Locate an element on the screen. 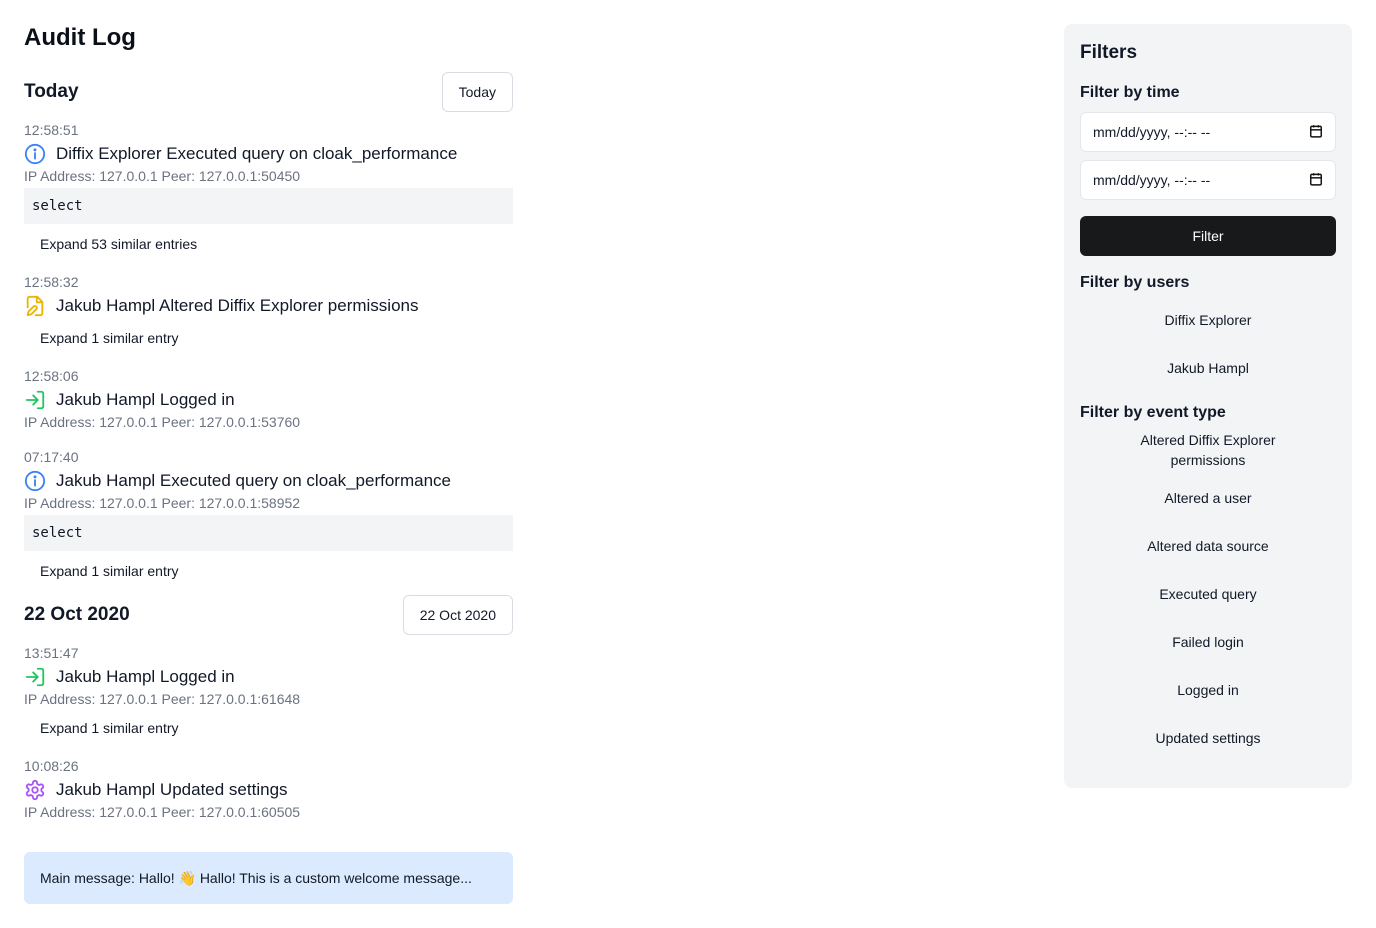  filter-user-option: Diffix Explorer is located at coordinates (1208, 320).